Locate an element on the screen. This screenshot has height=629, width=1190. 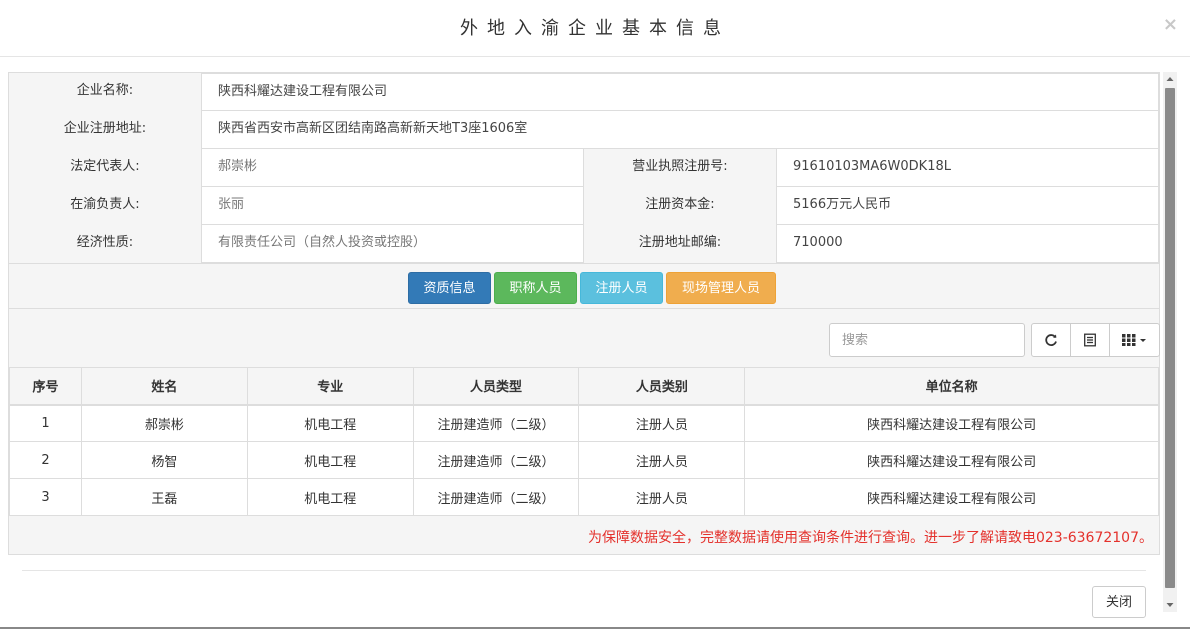
table-header-row: 序号 姓名 专业 人员类型 人员类别 单位名称 is located at coordinates (584, 386).